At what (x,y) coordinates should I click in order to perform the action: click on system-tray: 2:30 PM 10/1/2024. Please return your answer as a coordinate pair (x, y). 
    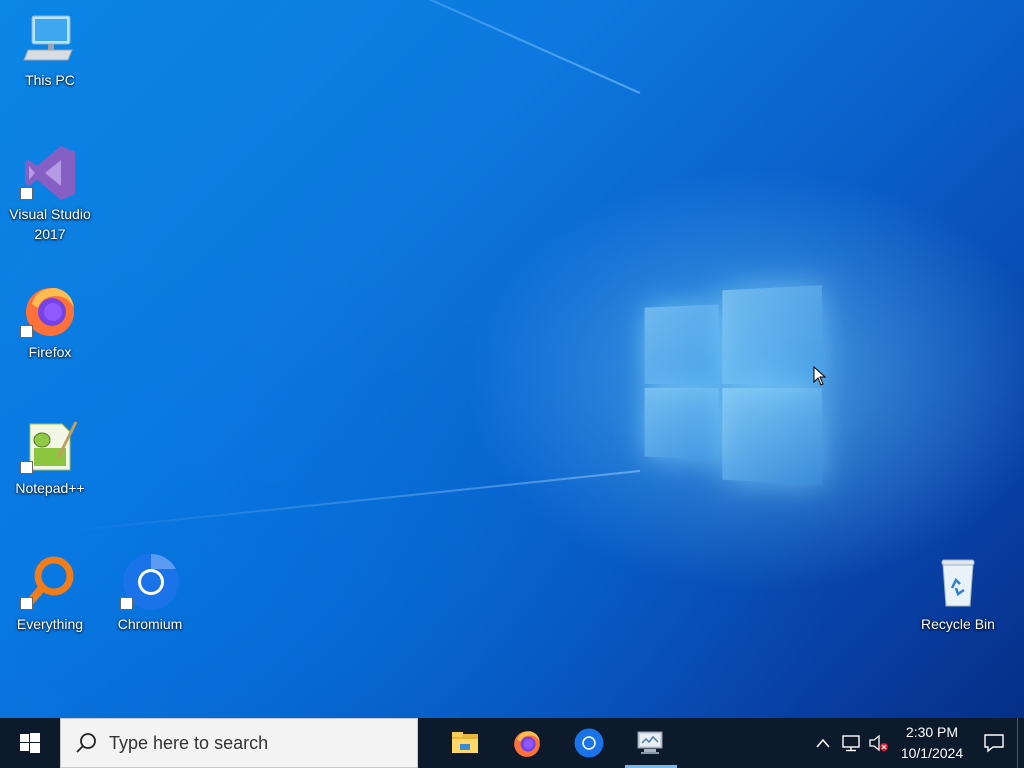
    Looking at the image, I should click on (916, 743).